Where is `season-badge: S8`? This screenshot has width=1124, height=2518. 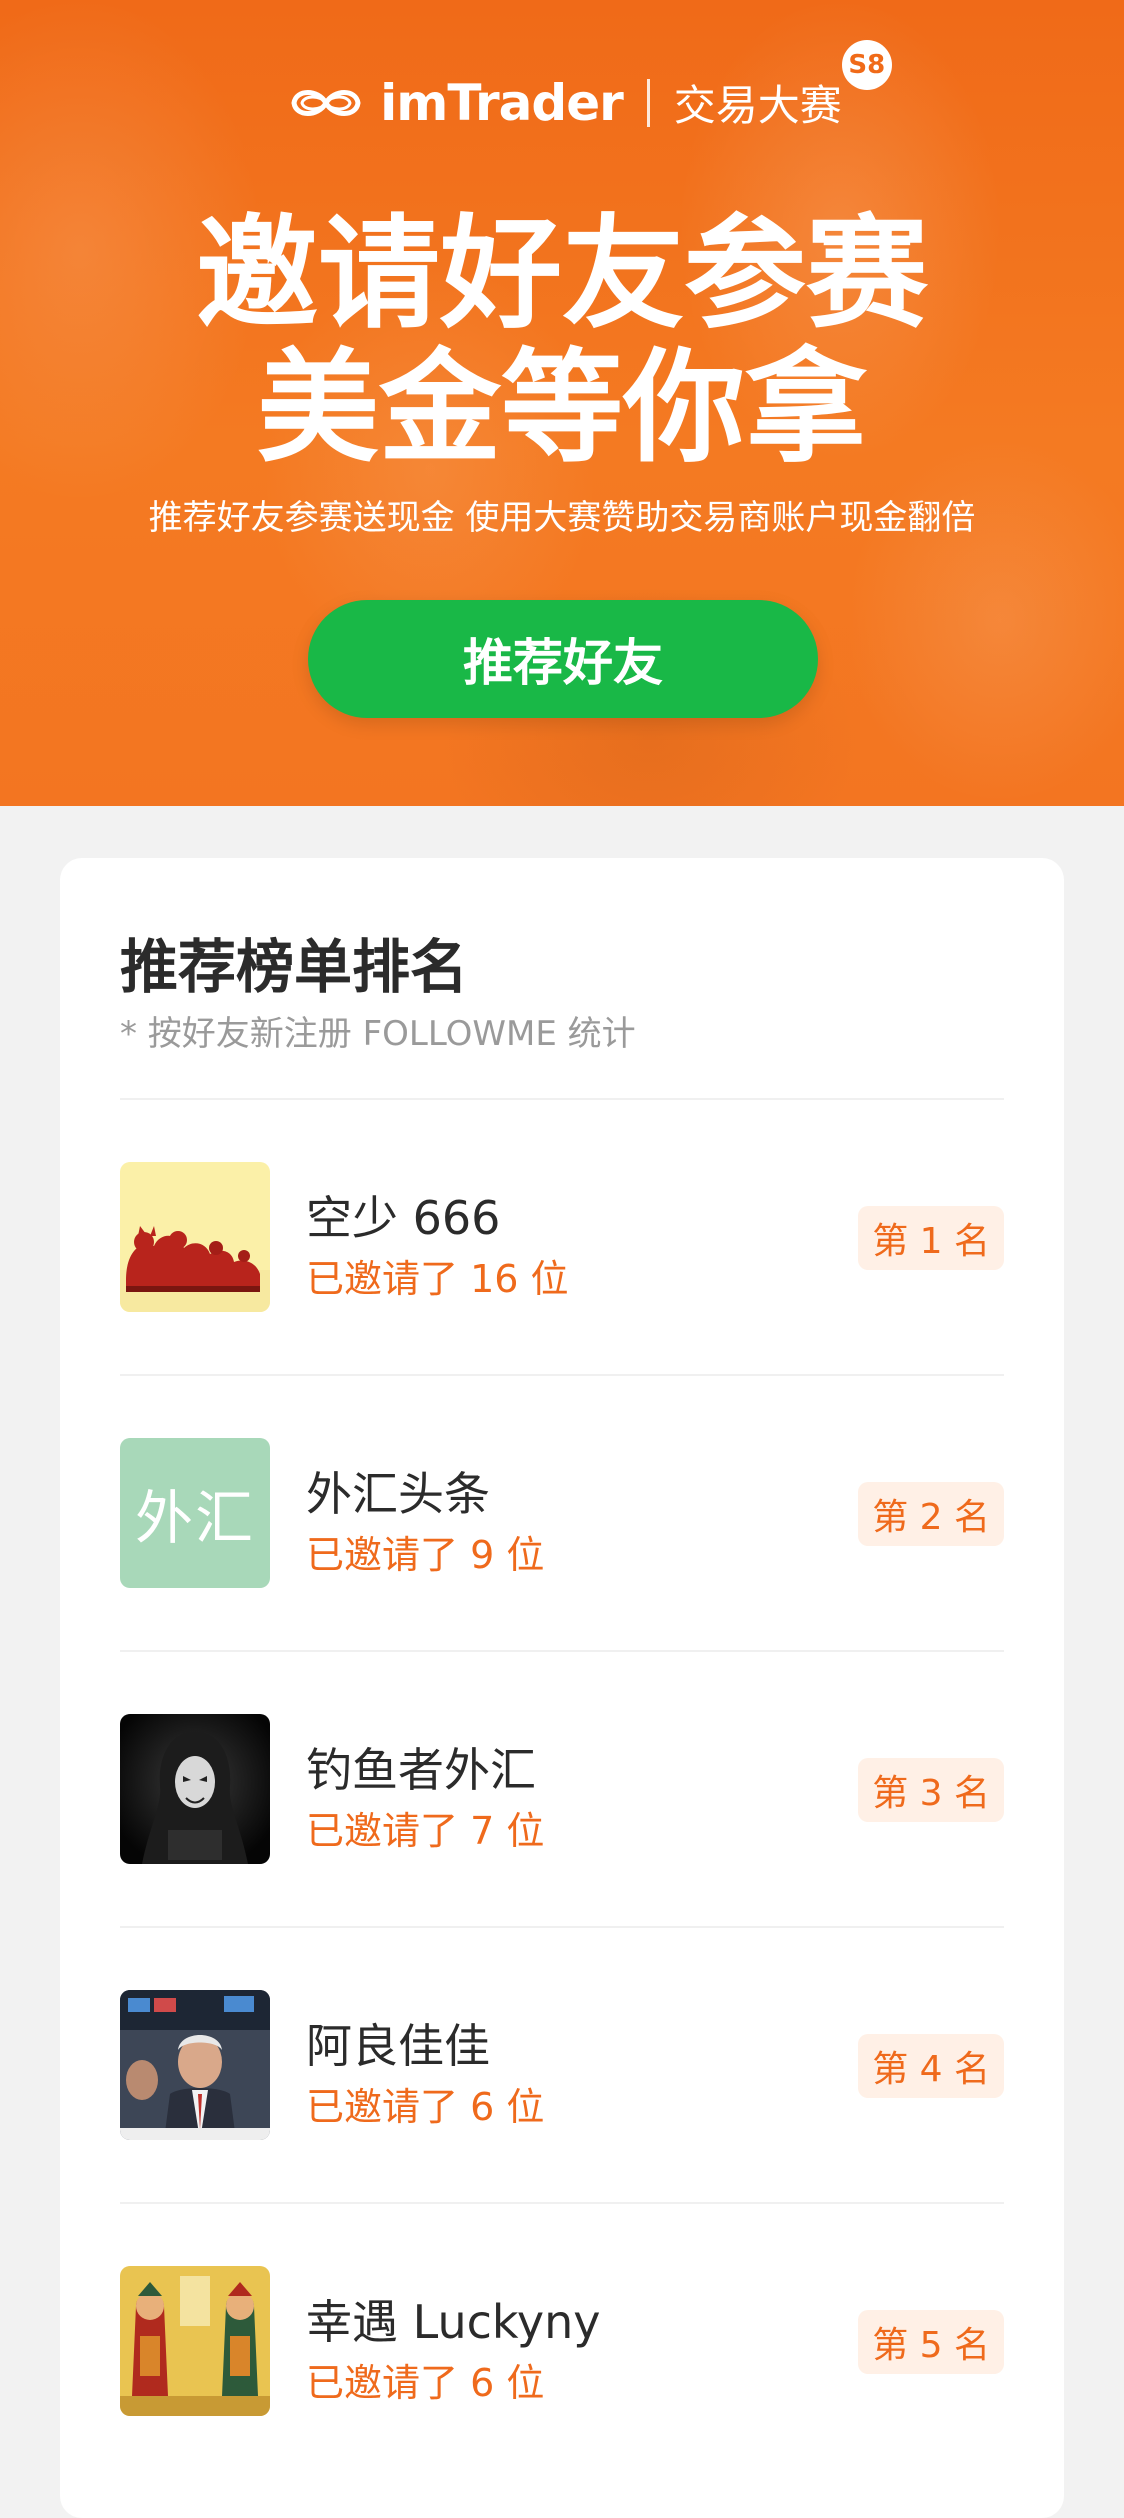 season-badge: S8 is located at coordinates (866, 65).